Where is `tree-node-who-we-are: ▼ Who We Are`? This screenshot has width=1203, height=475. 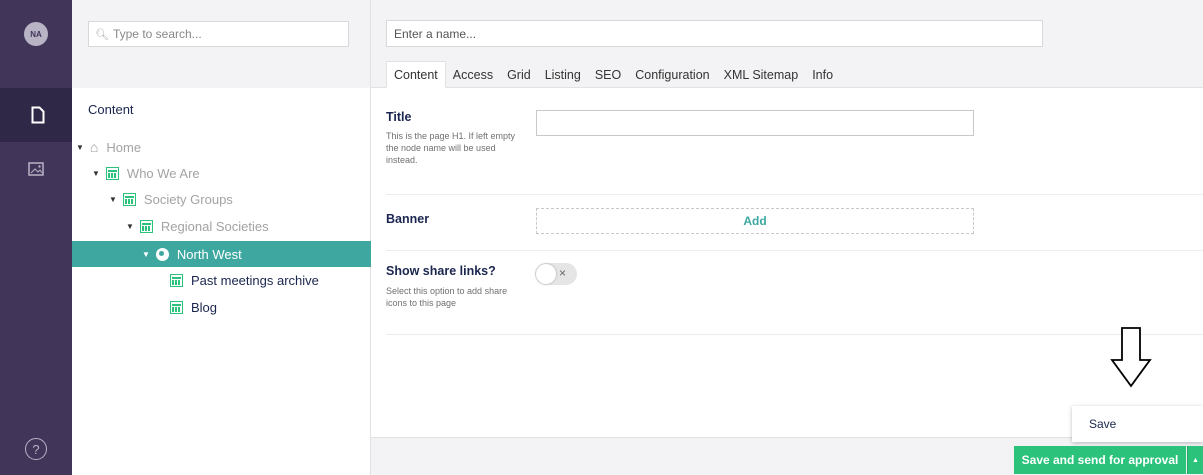 tree-node-who-we-are: ▼ Who We Are is located at coordinates (221, 173).